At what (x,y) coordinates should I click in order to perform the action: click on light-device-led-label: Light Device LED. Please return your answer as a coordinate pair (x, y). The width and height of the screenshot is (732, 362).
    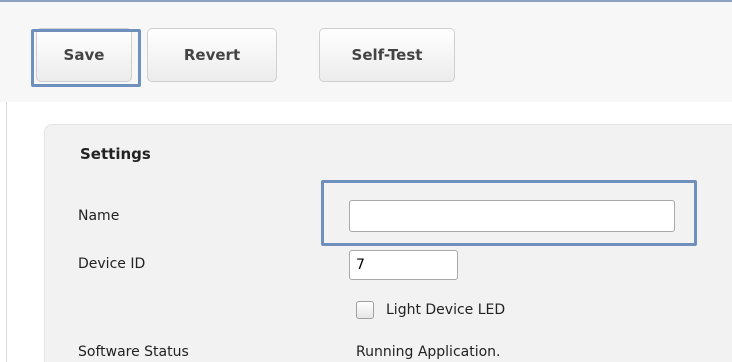
    Looking at the image, I should click on (445, 310).